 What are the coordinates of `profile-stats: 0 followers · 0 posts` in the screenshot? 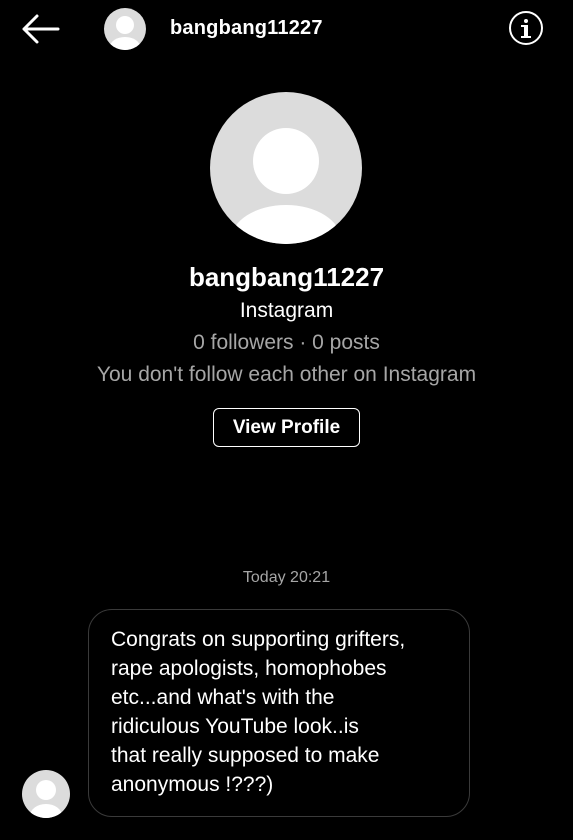 It's located at (286, 342).